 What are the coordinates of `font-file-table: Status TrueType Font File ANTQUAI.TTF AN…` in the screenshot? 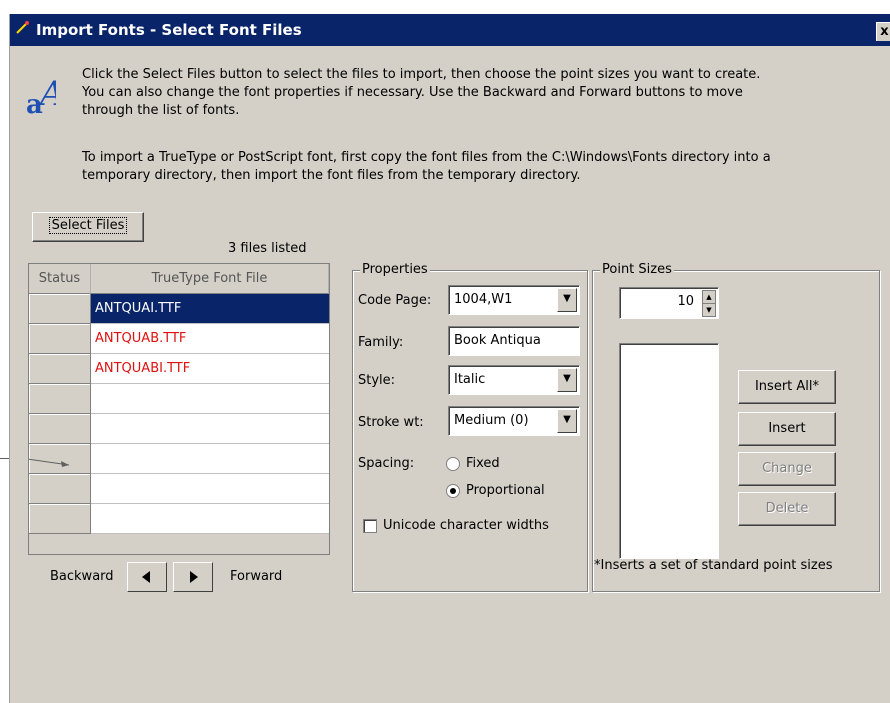 It's located at (179, 409).